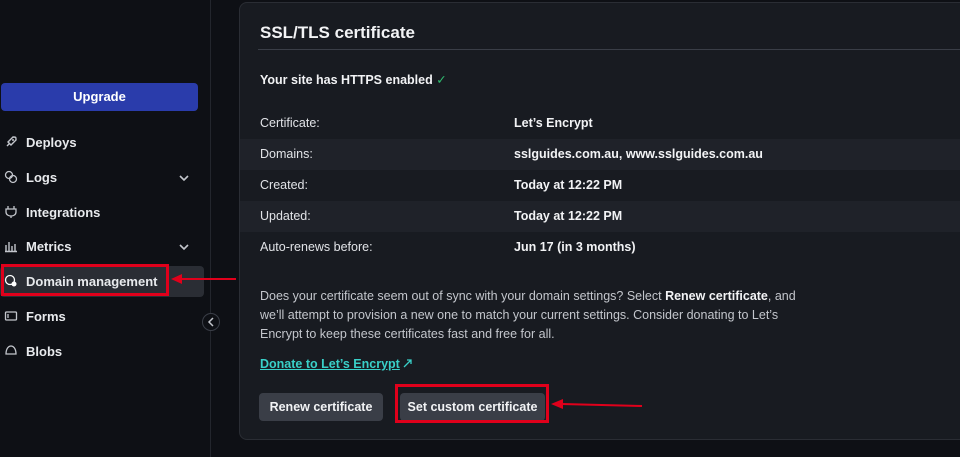 The height and width of the screenshot is (457, 960). What do you see at coordinates (602, 405) in the screenshot?
I see `annotation-arrow` at bounding box center [602, 405].